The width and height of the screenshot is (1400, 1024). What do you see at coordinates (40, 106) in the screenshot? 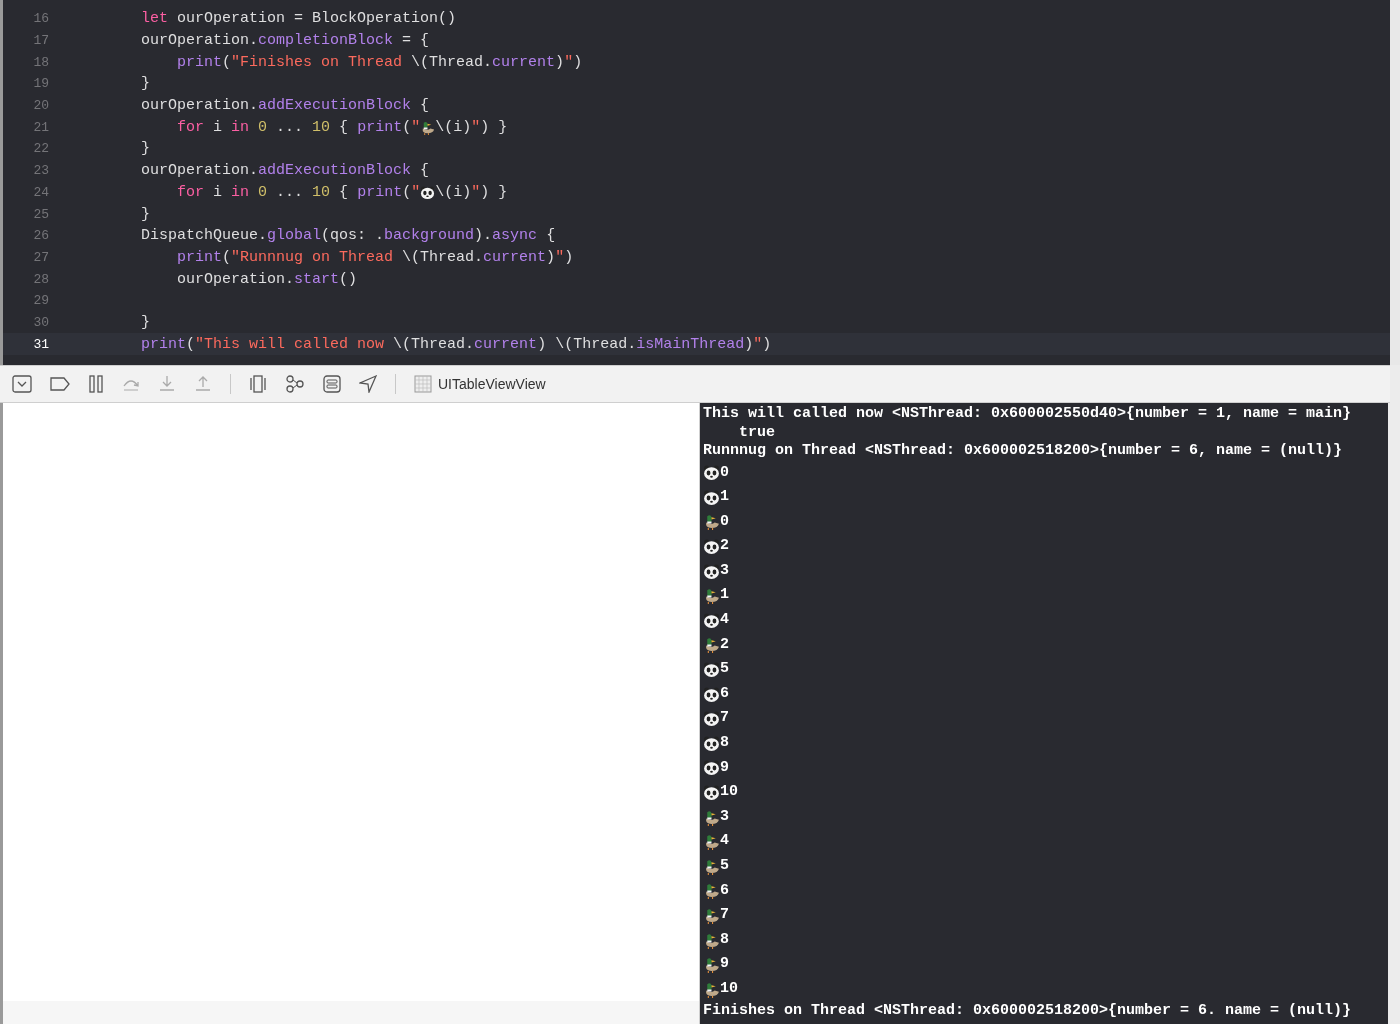
I see `line-number: 20` at bounding box center [40, 106].